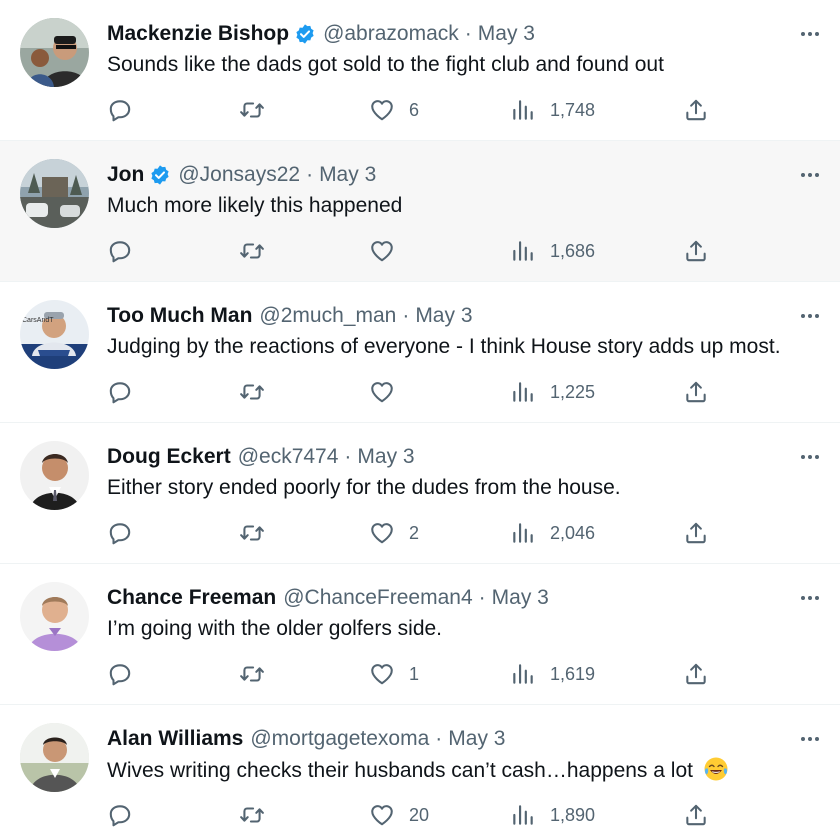 Image resolution: width=840 pixels, height=840 pixels. I want to click on tweet-text: I’m going with the older golfers side., so click(275, 628).